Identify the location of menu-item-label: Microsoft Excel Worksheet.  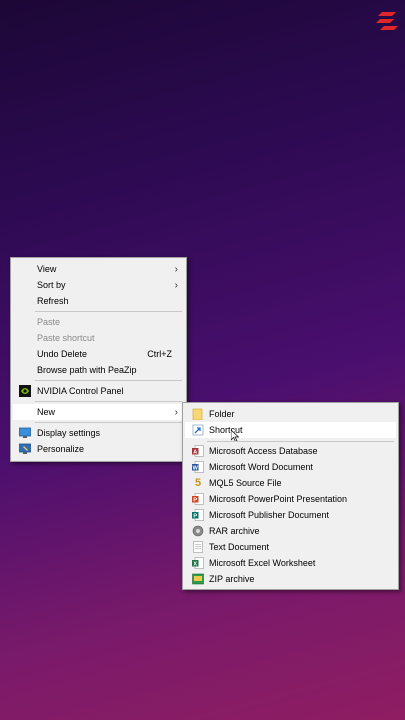
(262, 563).